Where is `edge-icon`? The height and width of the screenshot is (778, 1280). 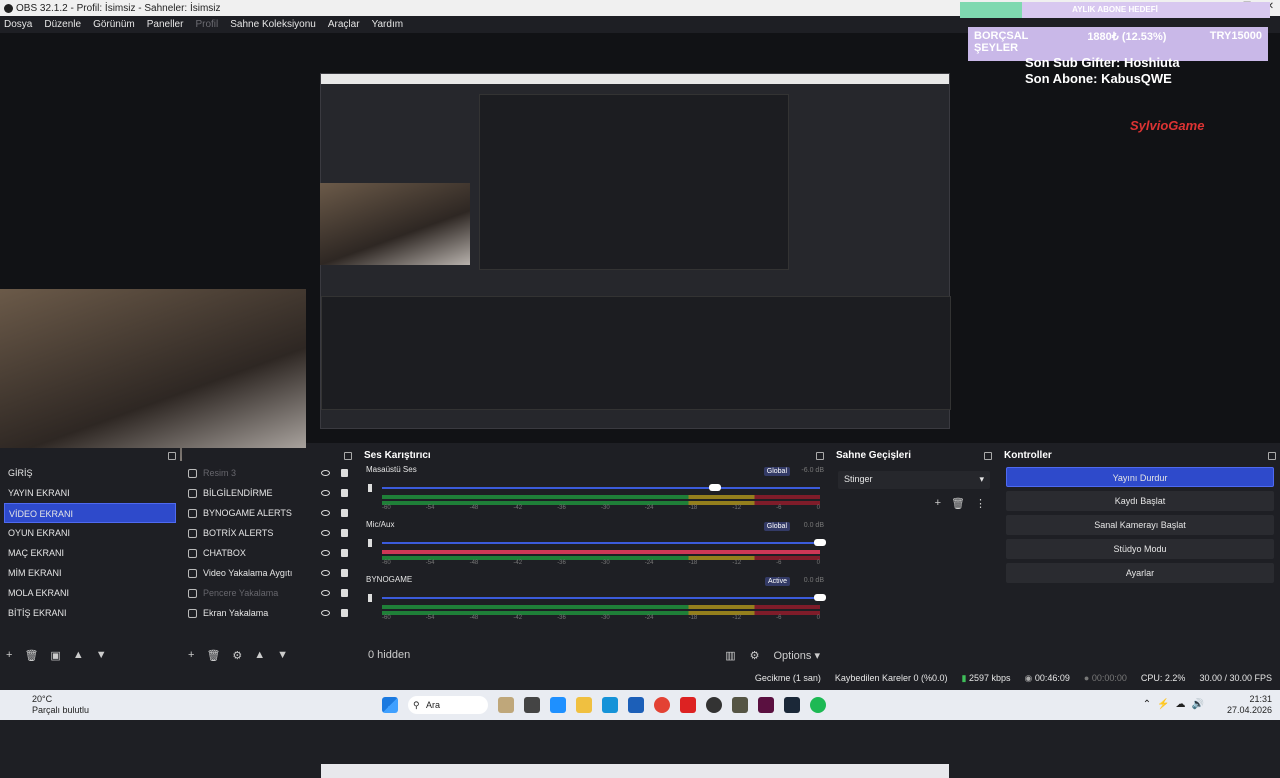 edge-icon is located at coordinates (610, 705).